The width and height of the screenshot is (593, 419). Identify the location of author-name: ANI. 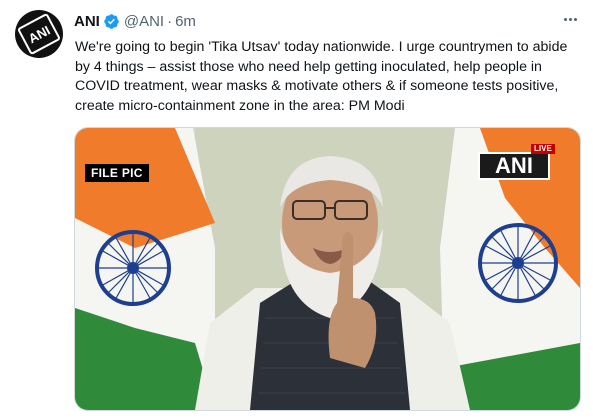
(87, 21).